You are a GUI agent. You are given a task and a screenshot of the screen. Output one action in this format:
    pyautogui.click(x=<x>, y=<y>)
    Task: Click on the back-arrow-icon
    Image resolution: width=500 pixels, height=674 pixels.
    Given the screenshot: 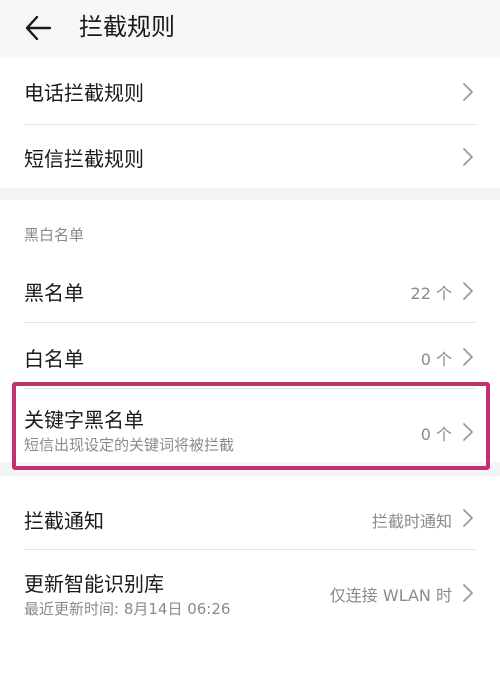 What is the action you would take?
    pyautogui.click(x=38, y=28)
    